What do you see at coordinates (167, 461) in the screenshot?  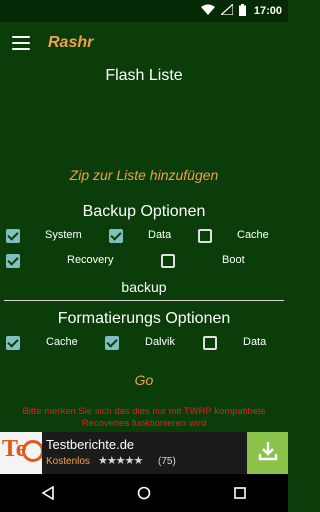 I see `ad-review-count: (75)` at bounding box center [167, 461].